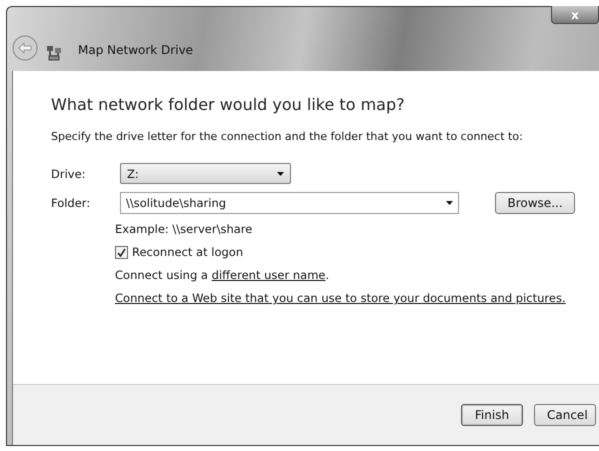 The image size is (599, 451). What do you see at coordinates (69, 173) in the screenshot?
I see `drive-label: Drive:` at bounding box center [69, 173].